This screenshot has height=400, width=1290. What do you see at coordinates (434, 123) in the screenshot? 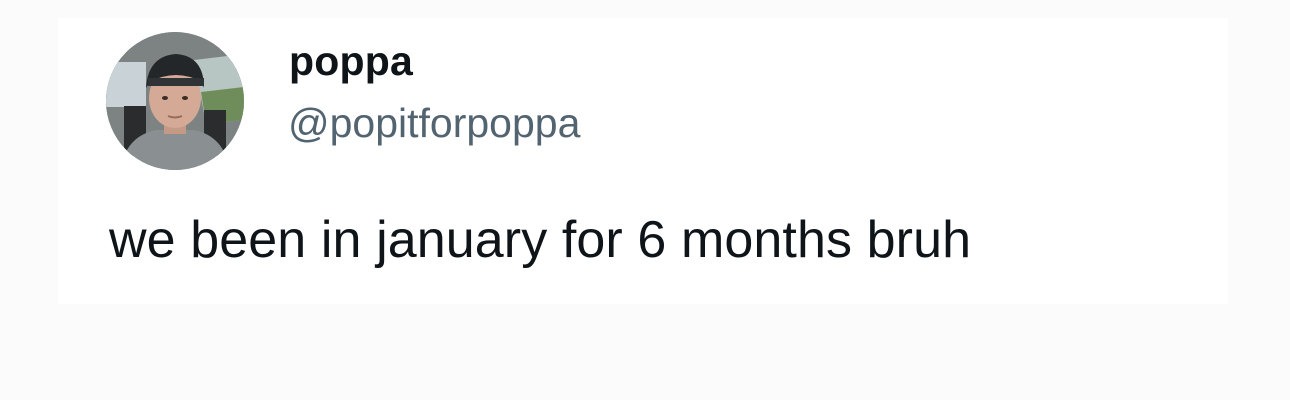
I see `author-handle: @popitforpoppa` at bounding box center [434, 123].